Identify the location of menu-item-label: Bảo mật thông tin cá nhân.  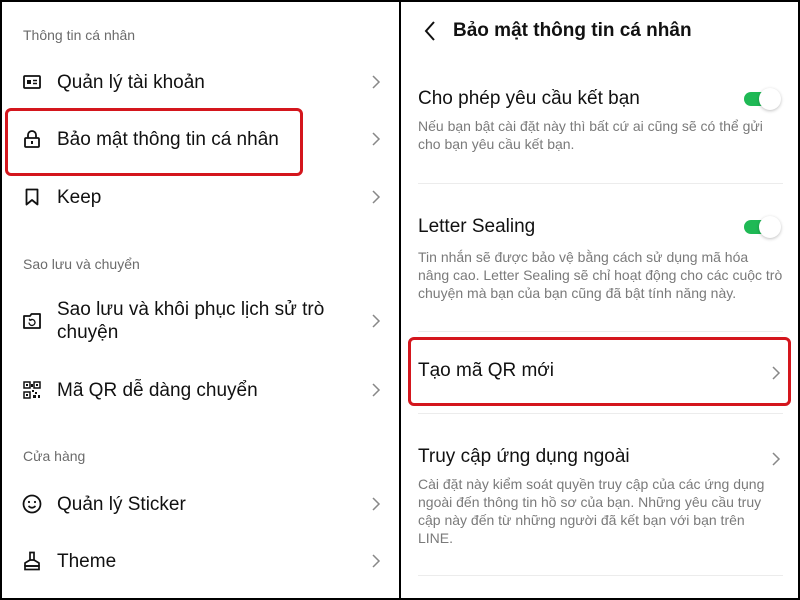
(168, 139).